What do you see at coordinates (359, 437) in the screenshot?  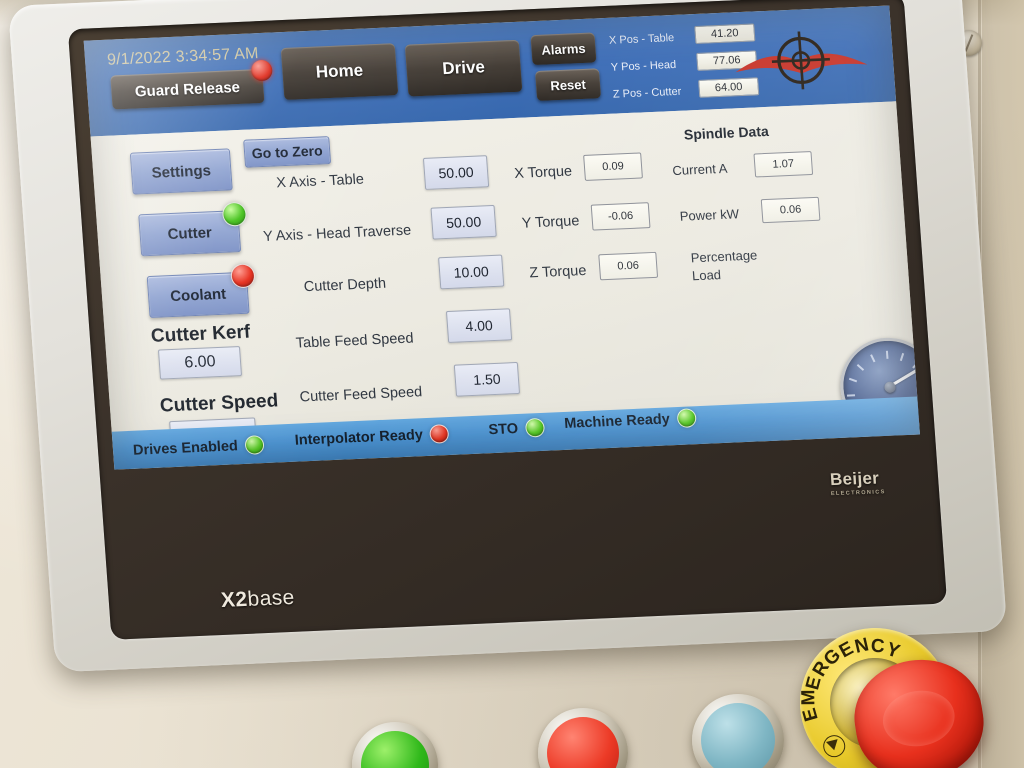 I see `status-interpolator-ready-label: Interpolator Ready` at bounding box center [359, 437].